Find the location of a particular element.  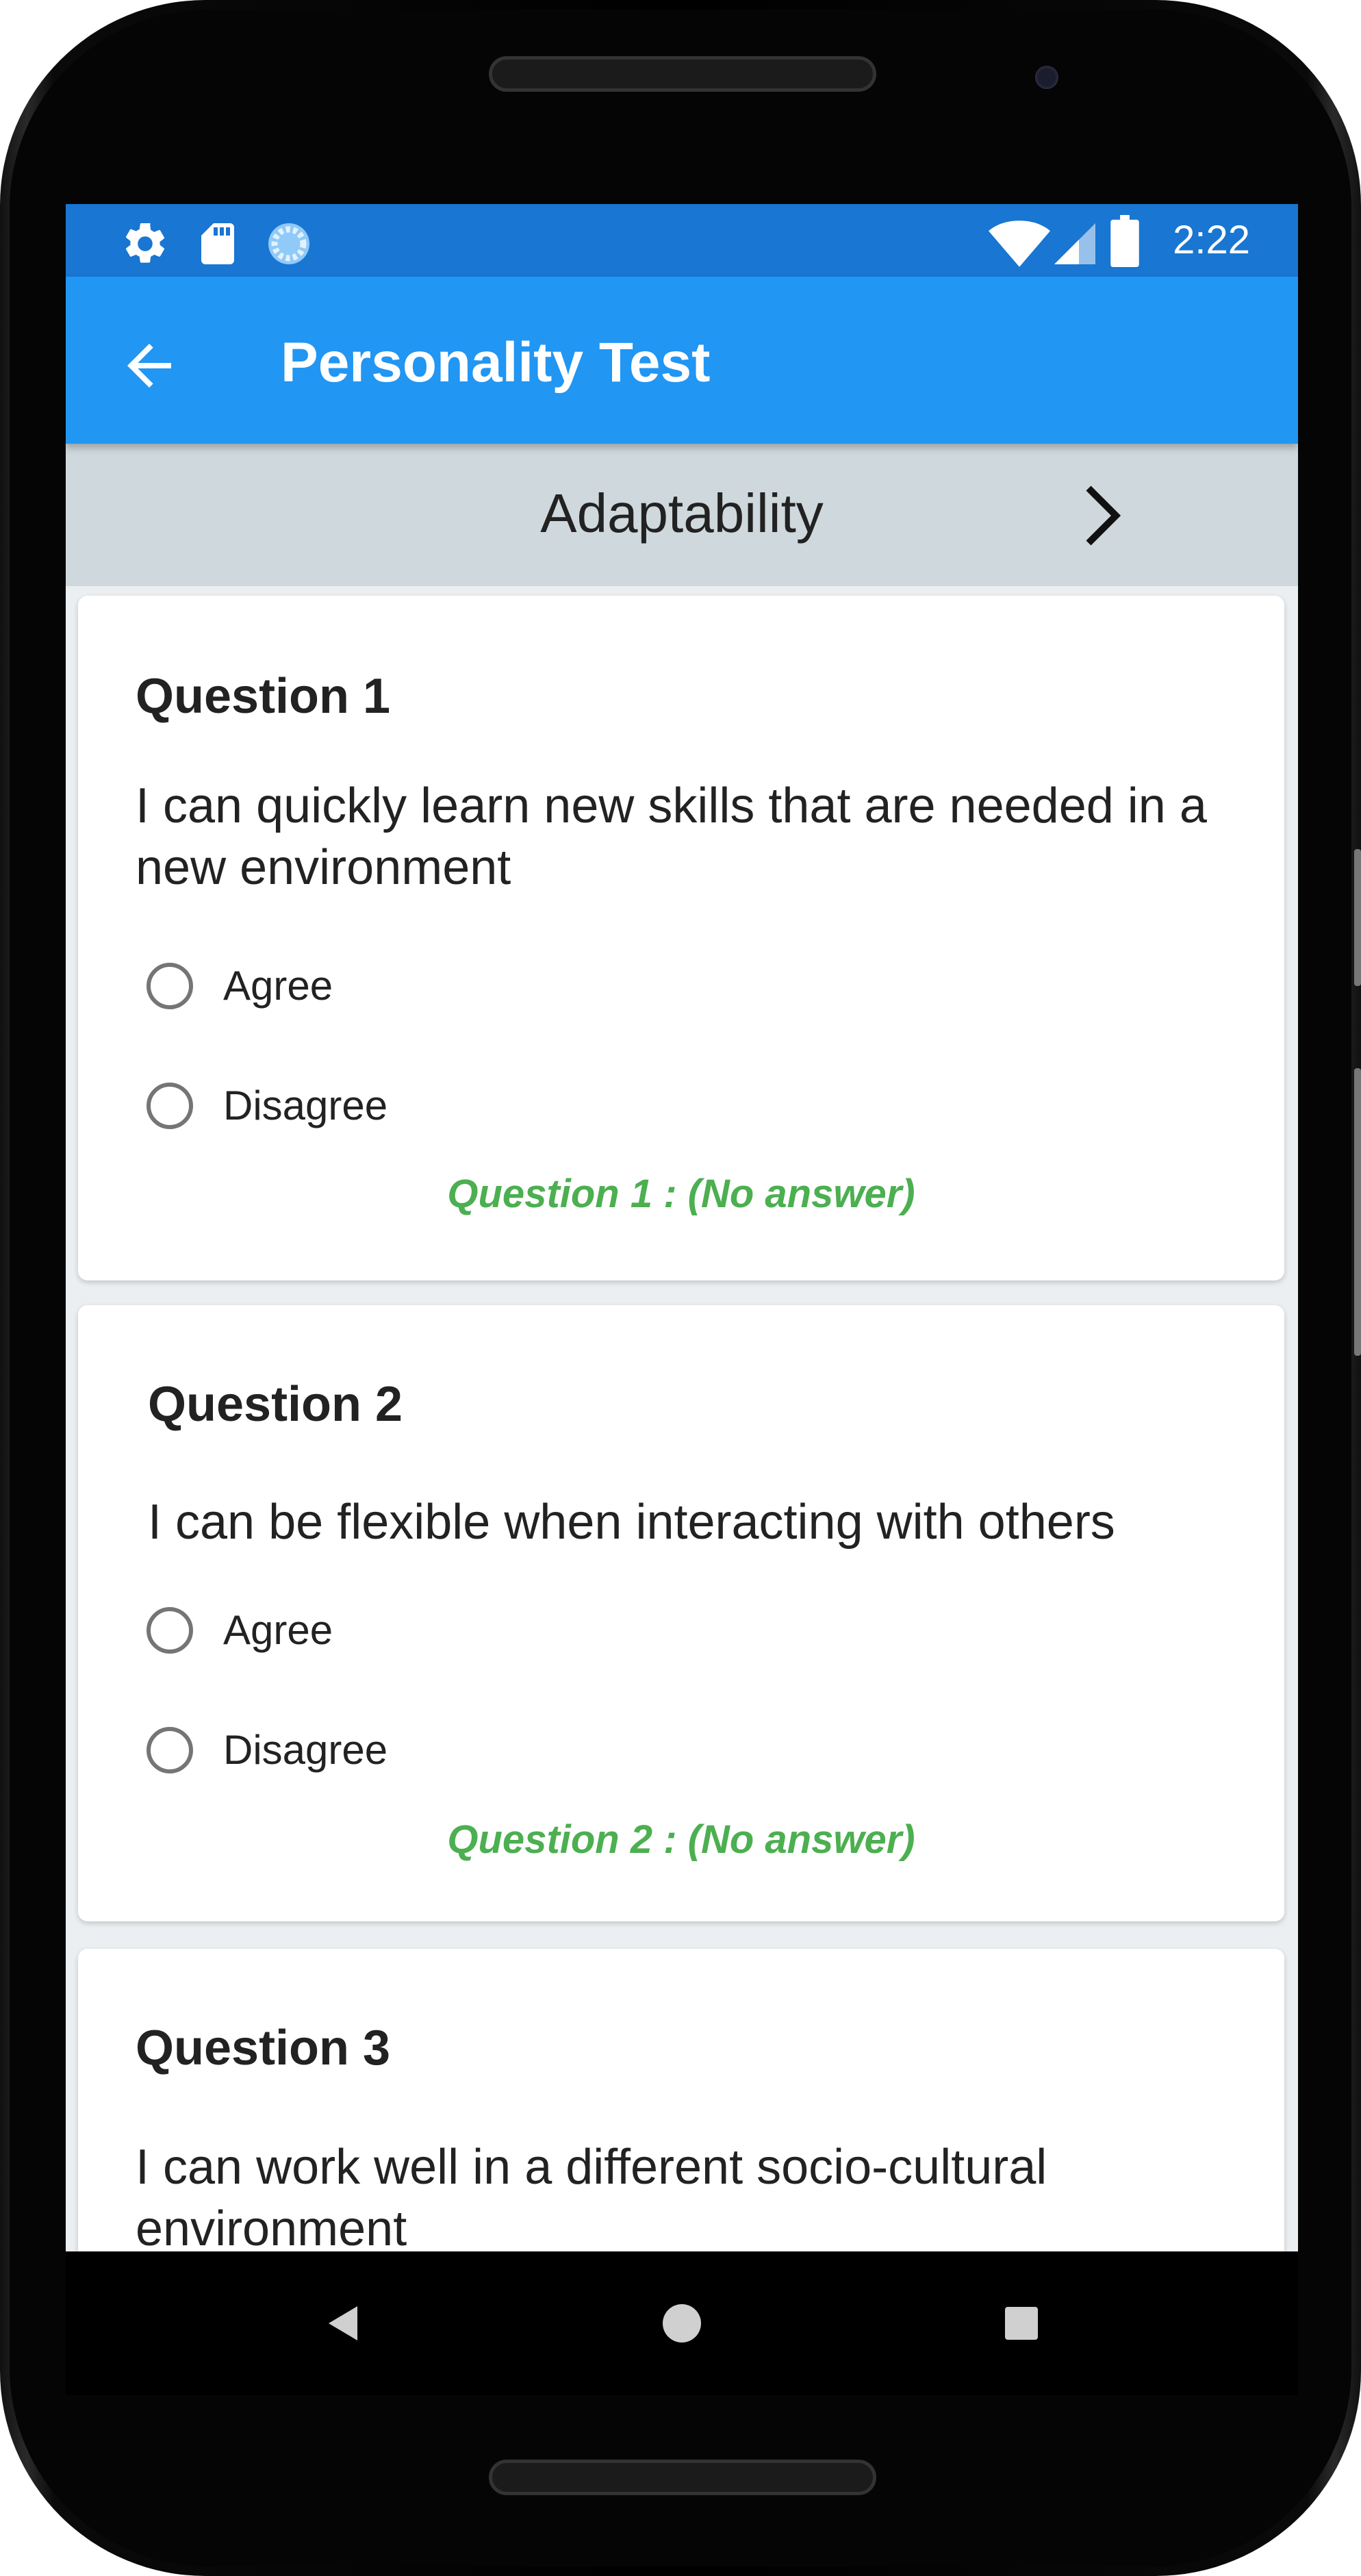

answer-status: Question 1 : (No answer) is located at coordinates (681, 1194).